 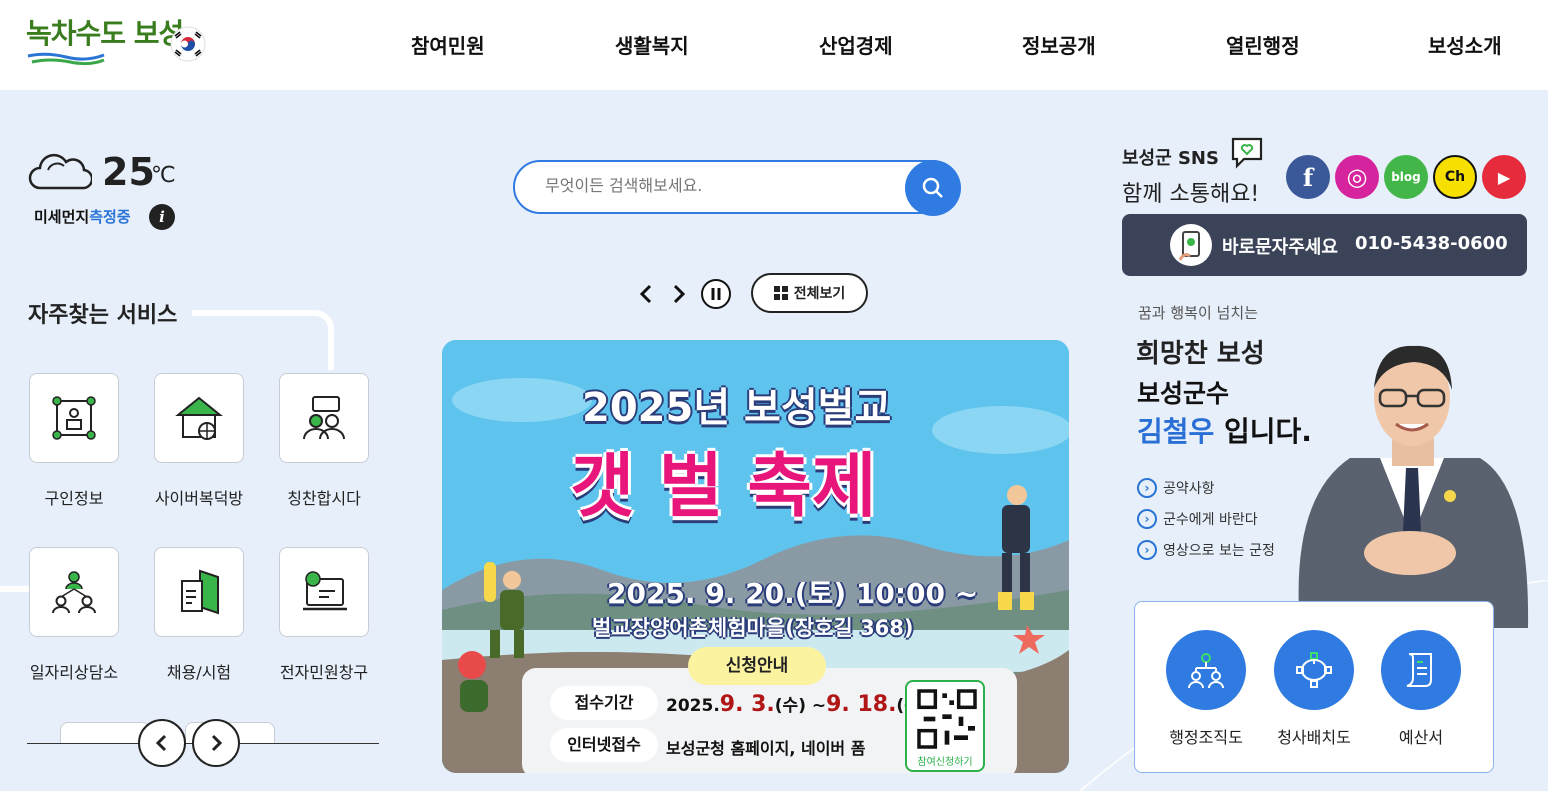 I want to click on quick-label: 행정조직도, so click(x=1206, y=737).